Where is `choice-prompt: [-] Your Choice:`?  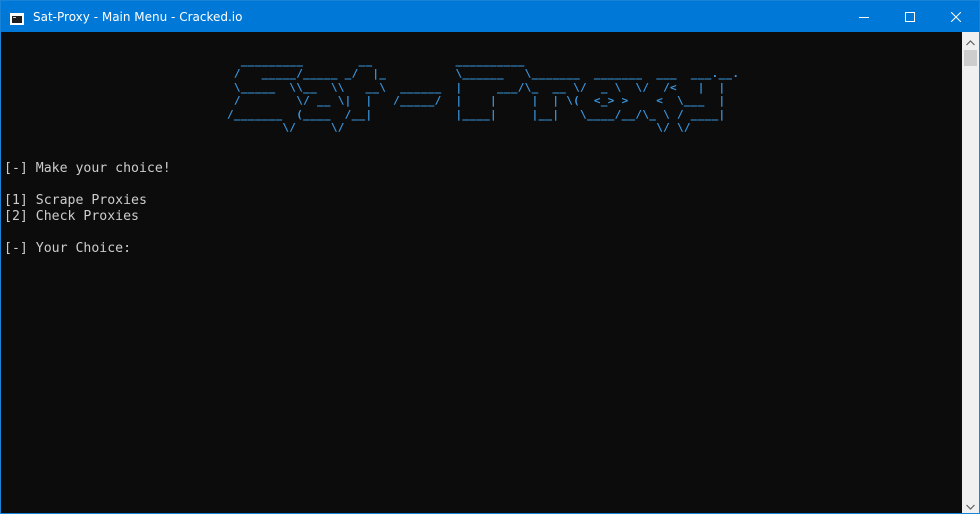
choice-prompt: [-] Your Choice: is located at coordinates (71, 249).